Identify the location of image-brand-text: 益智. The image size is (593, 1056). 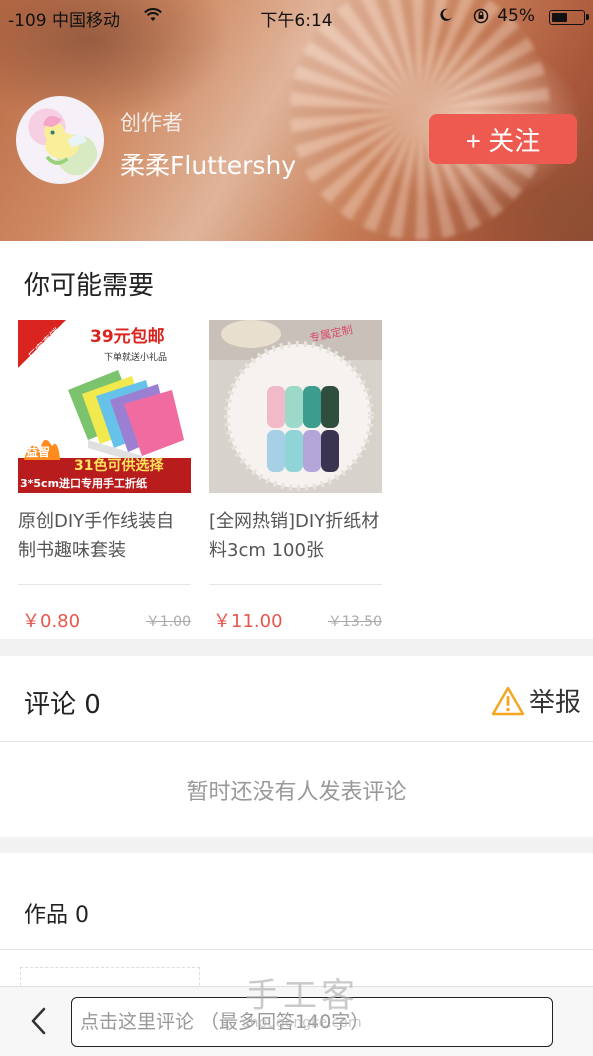
(38, 451).